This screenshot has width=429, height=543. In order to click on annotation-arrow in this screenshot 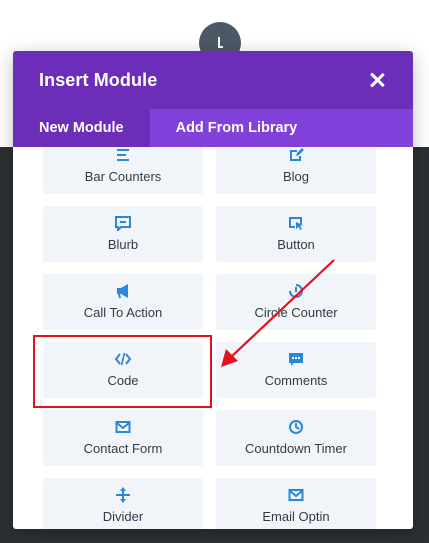, I will do `click(278, 313)`.